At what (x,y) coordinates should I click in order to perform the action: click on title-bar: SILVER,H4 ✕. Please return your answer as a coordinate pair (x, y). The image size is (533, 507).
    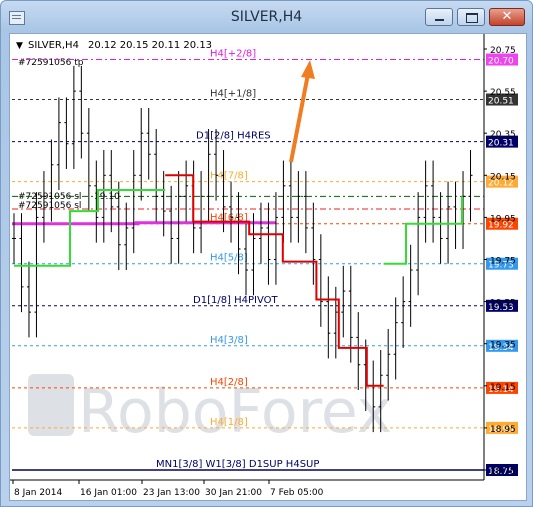
    Looking at the image, I should click on (266, 17).